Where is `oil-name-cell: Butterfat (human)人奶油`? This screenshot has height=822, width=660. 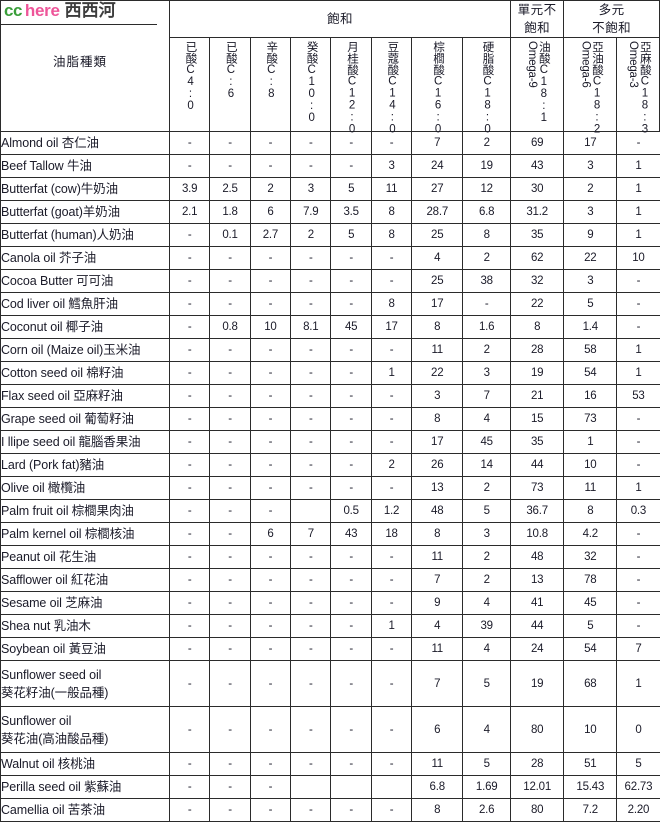
oil-name-cell: Butterfat (human)人奶油 is located at coordinates (85, 235).